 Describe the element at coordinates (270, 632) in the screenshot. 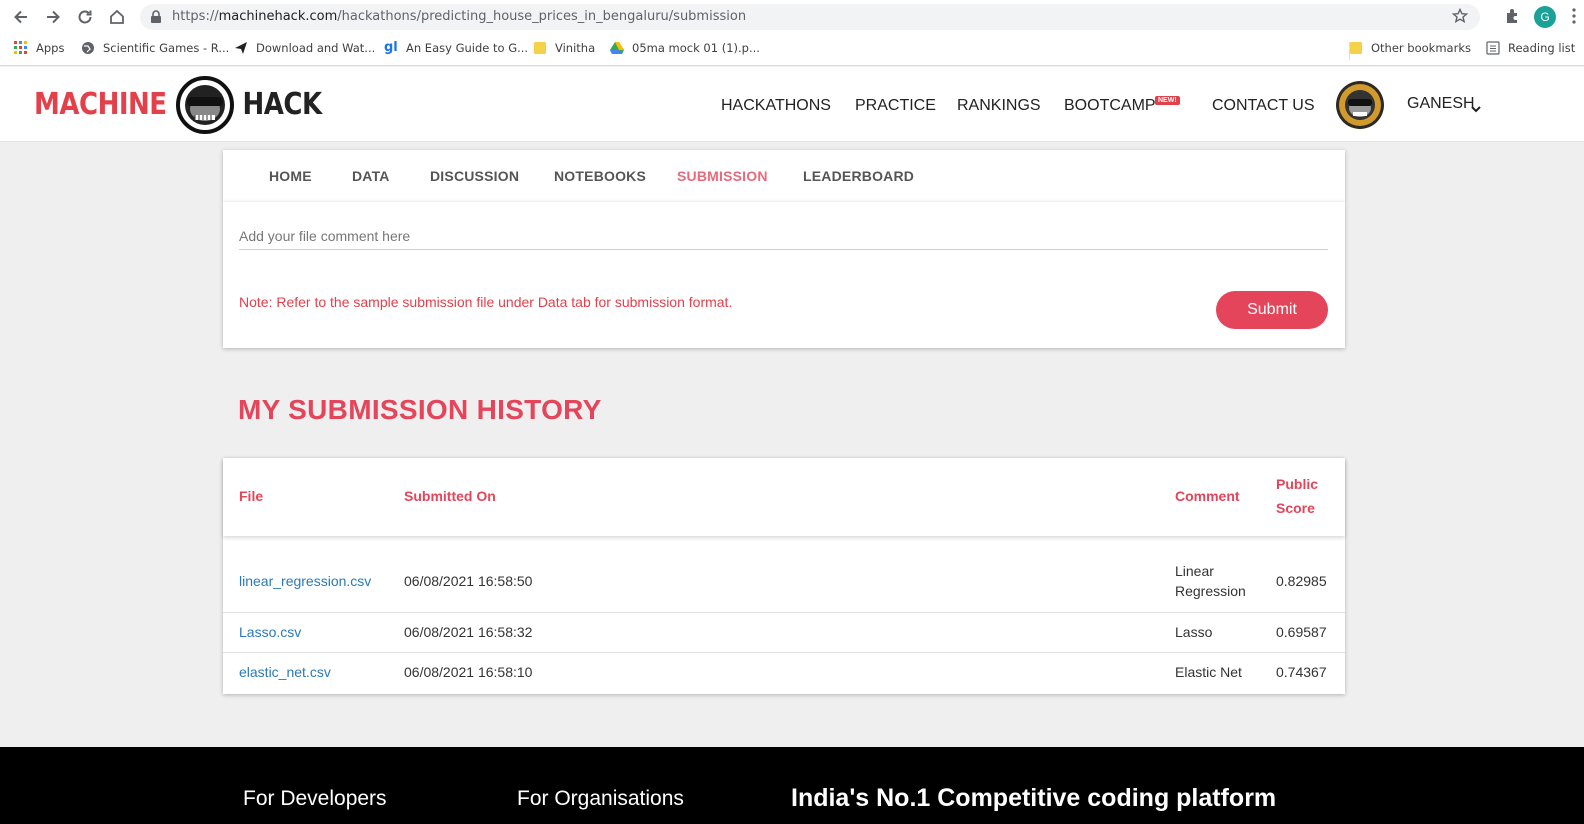

I see `file-link: Lasso.csv` at that location.